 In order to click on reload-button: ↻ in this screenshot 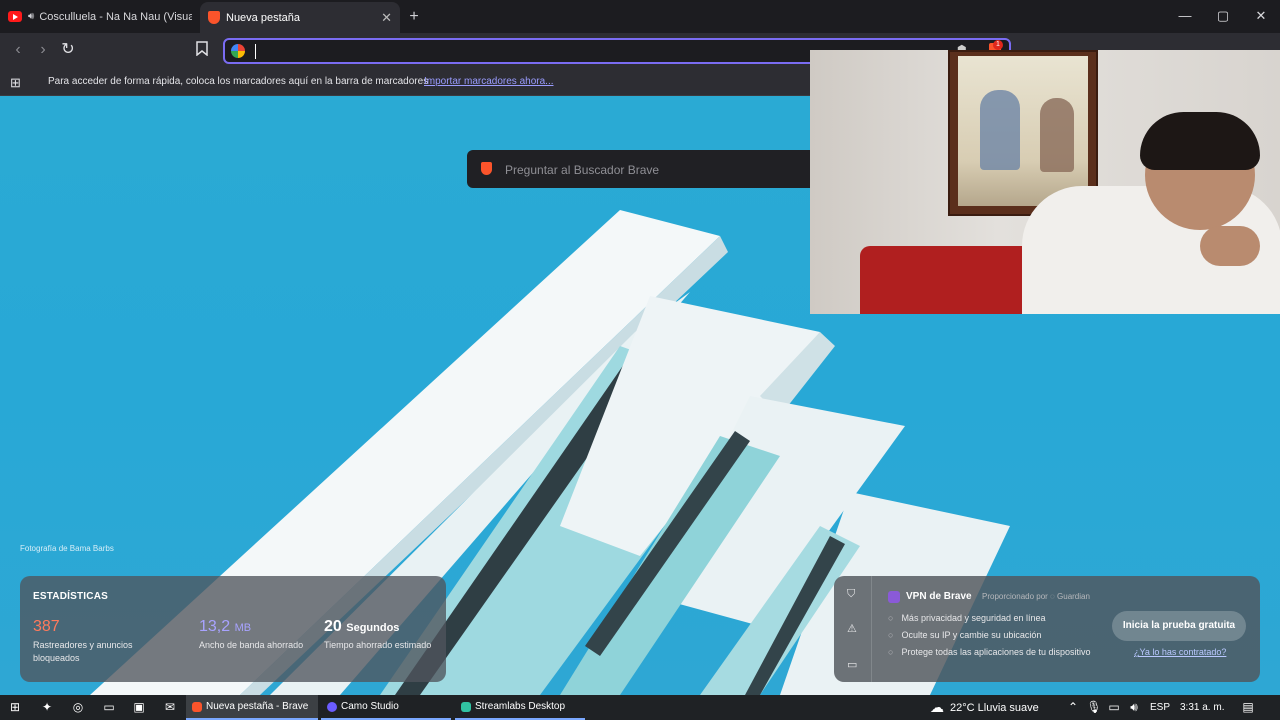, I will do `click(68, 51)`.